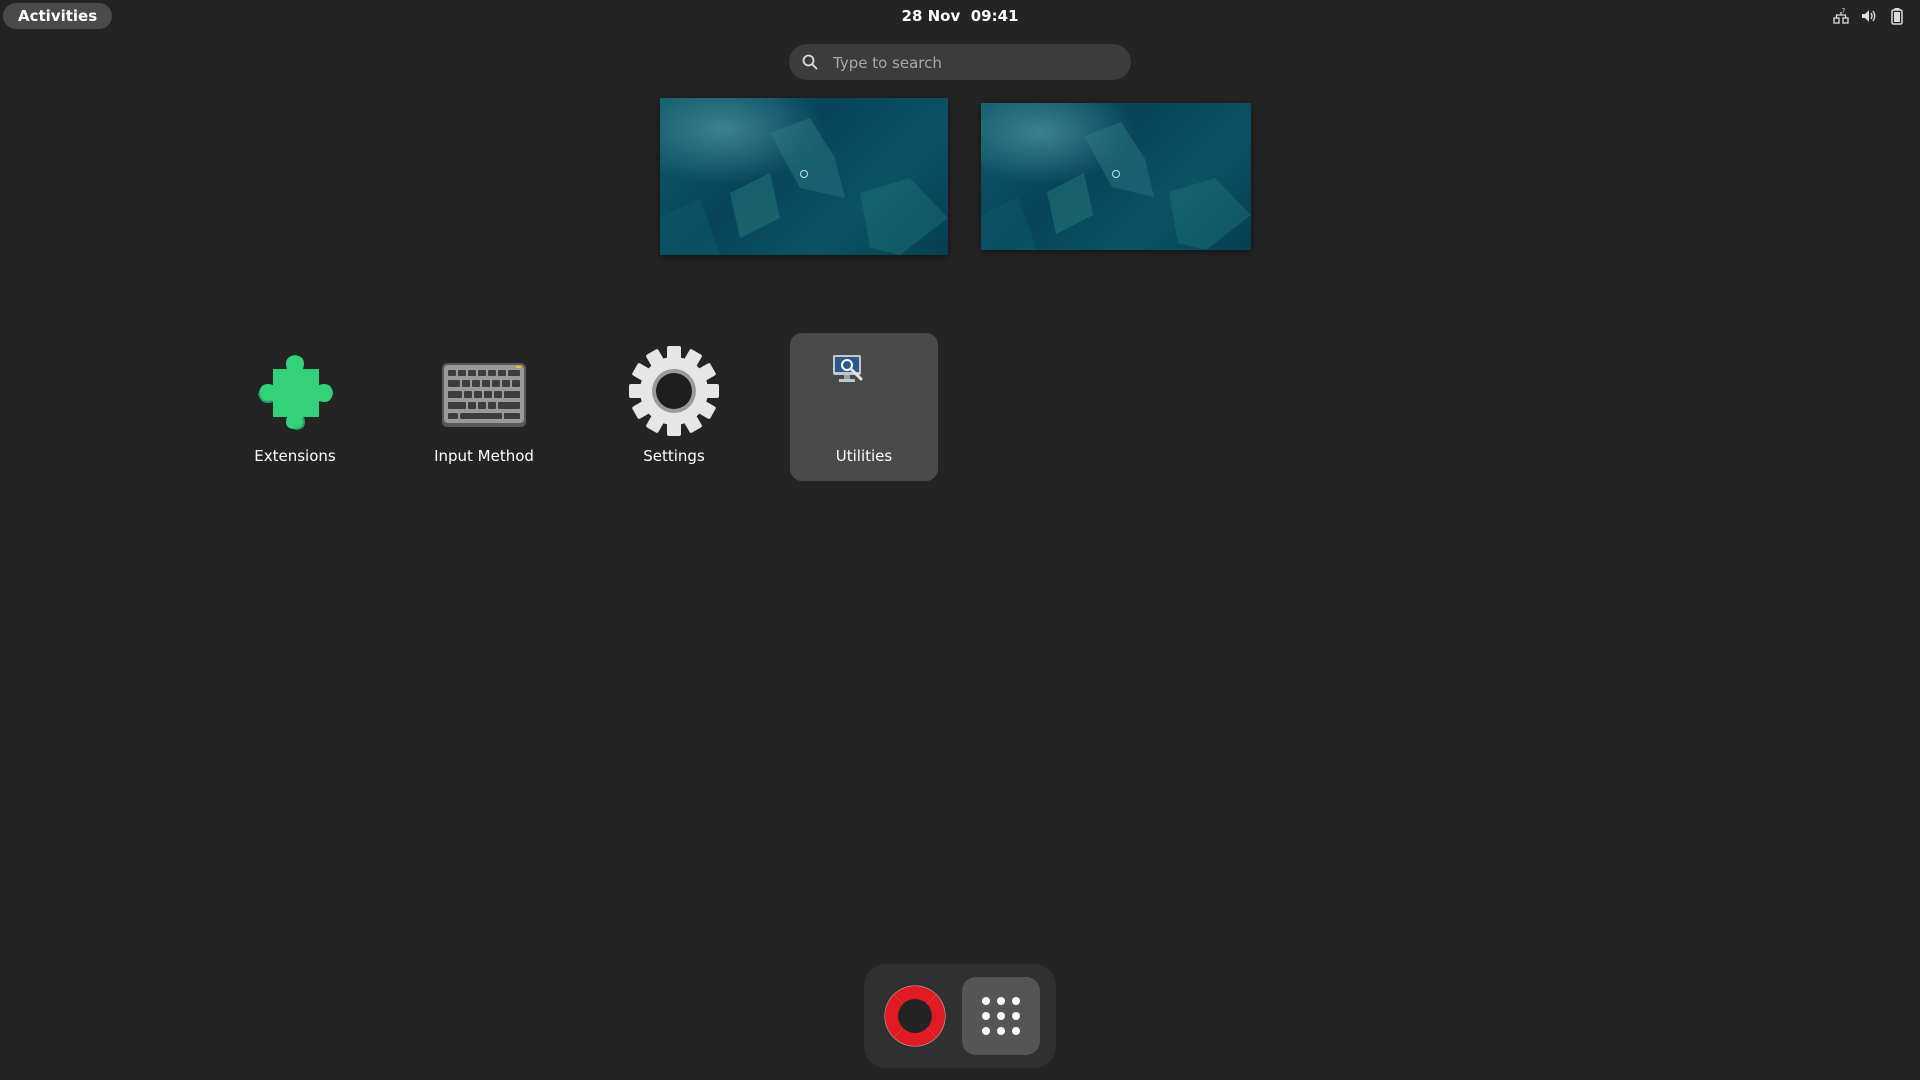 This screenshot has height=1080, width=1920. Describe the element at coordinates (295, 456) in the screenshot. I see `app-label: Extensions` at that location.